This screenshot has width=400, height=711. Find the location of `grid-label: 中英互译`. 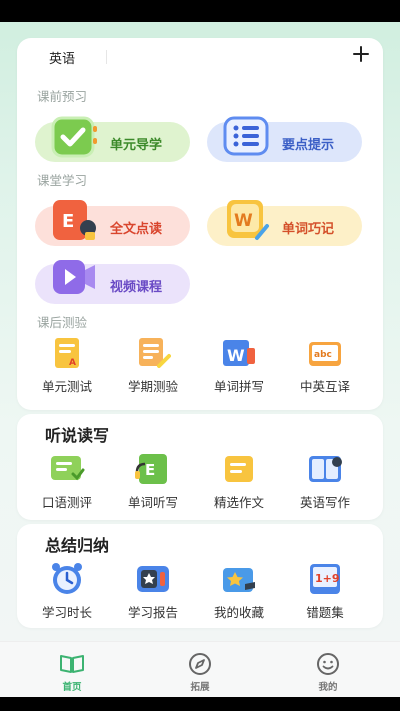

grid-label: 中英互译 is located at coordinates (324, 386).